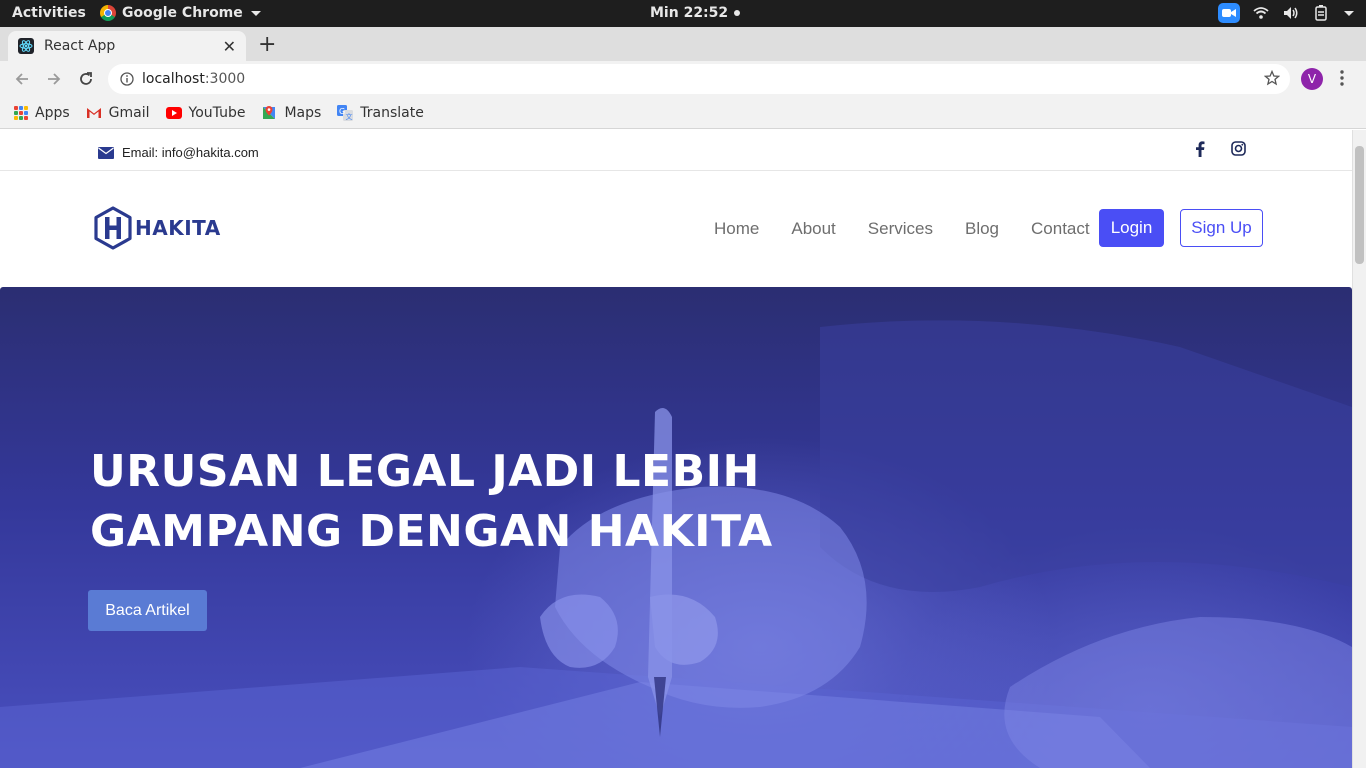  Describe the element at coordinates (21, 112) in the screenshot. I see `apps-grid-icon` at that location.